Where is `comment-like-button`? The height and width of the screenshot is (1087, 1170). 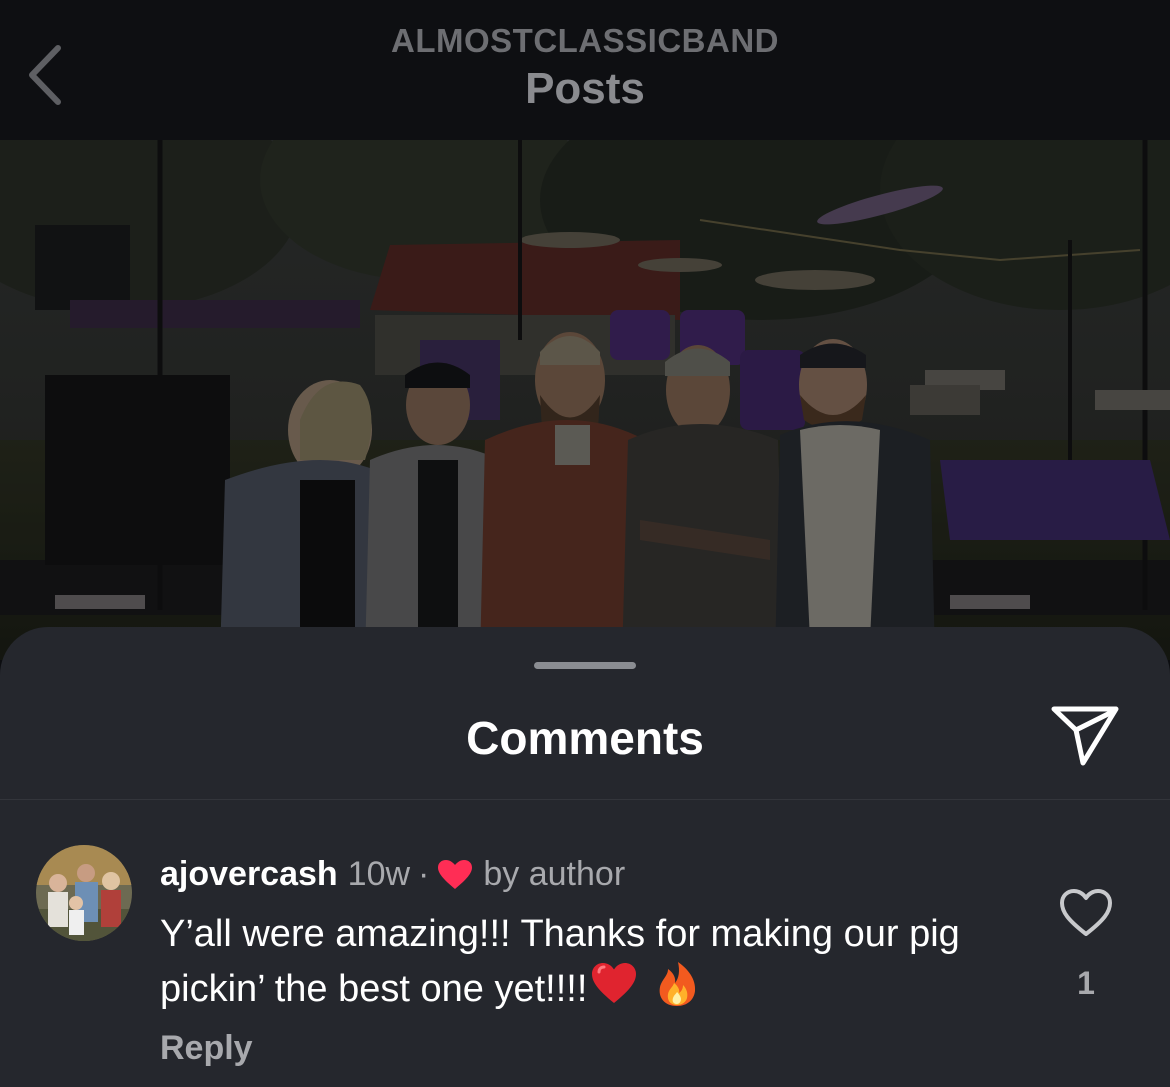 comment-like-button is located at coordinates (1086, 913).